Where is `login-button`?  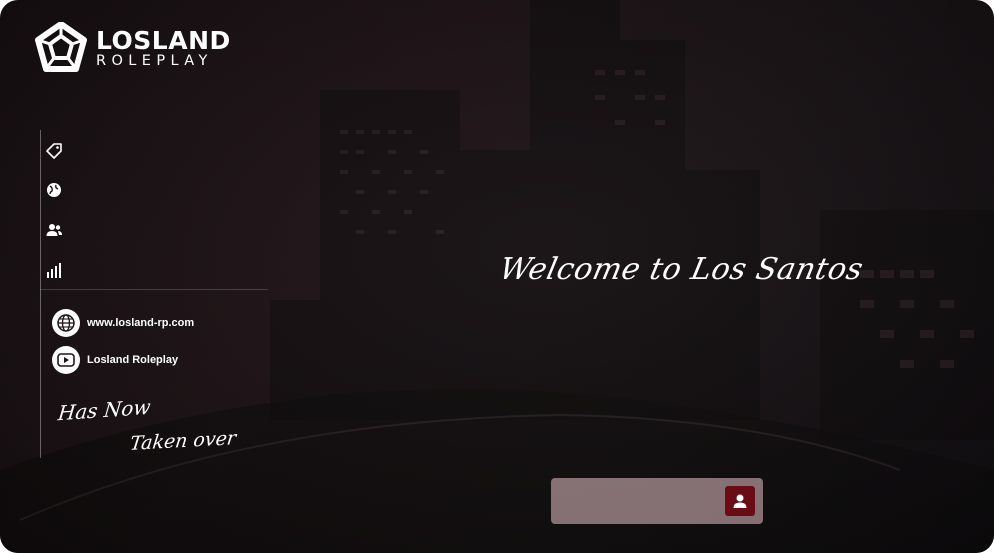 login-button is located at coordinates (740, 501).